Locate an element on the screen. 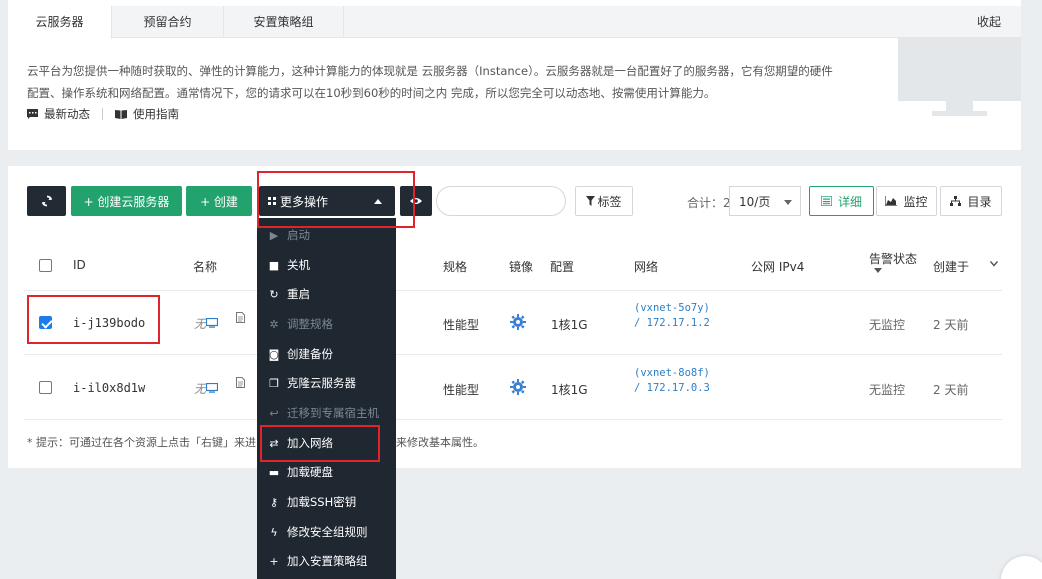 This screenshot has width=1042, height=579. monitor-view-button: 监控 is located at coordinates (906, 201).